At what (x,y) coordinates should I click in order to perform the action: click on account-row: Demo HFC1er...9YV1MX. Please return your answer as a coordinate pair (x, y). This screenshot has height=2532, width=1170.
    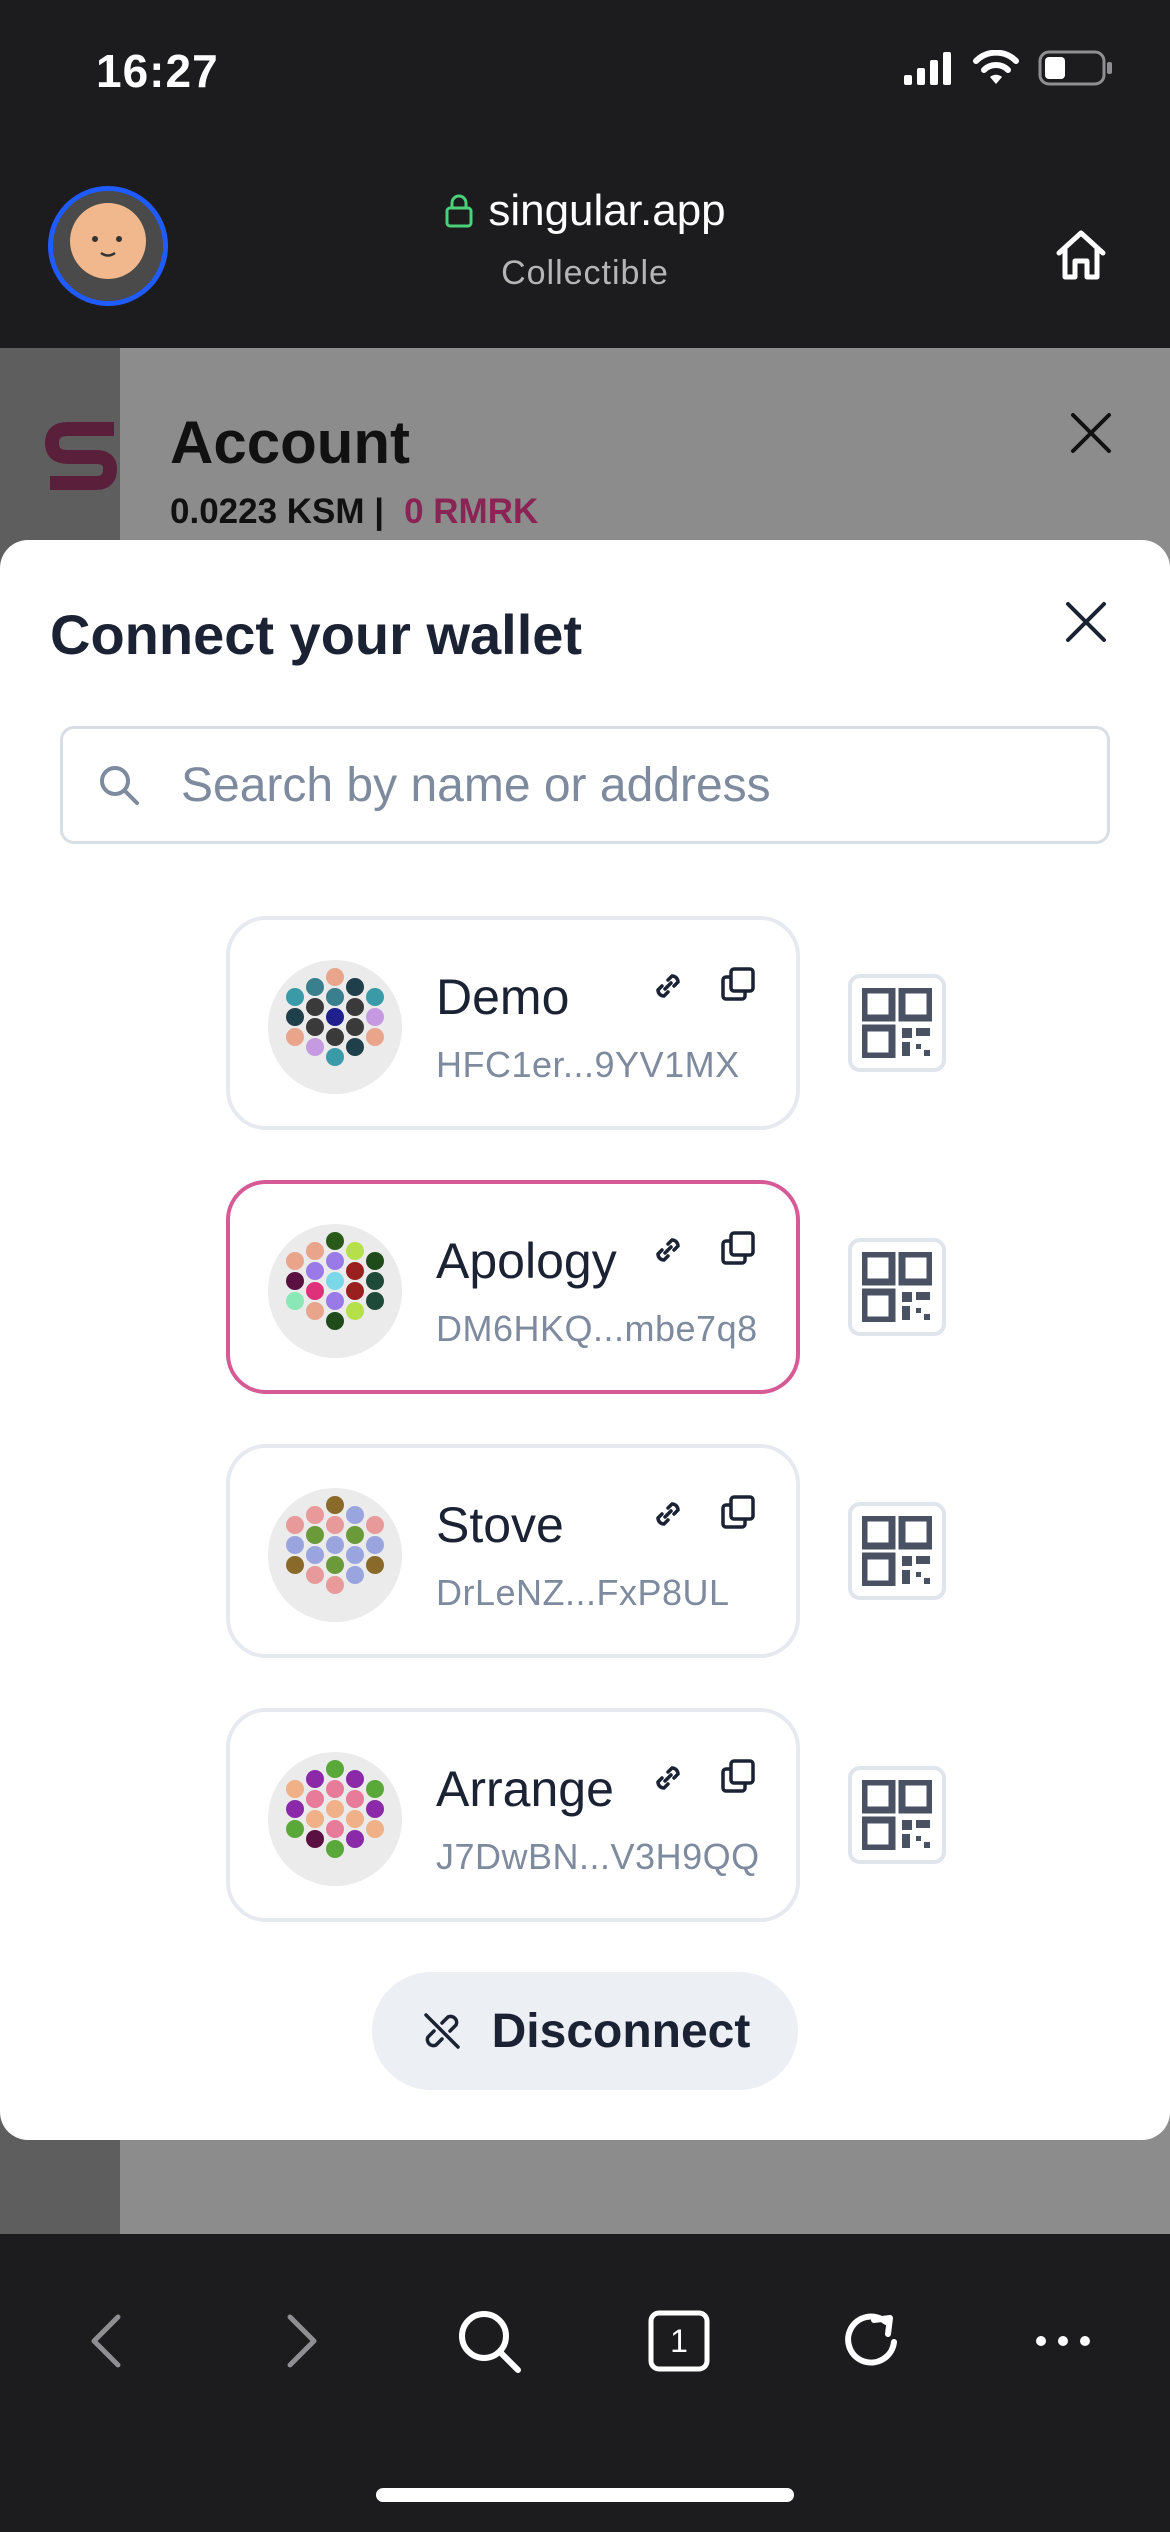
    Looking at the image, I should click on (585, 1023).